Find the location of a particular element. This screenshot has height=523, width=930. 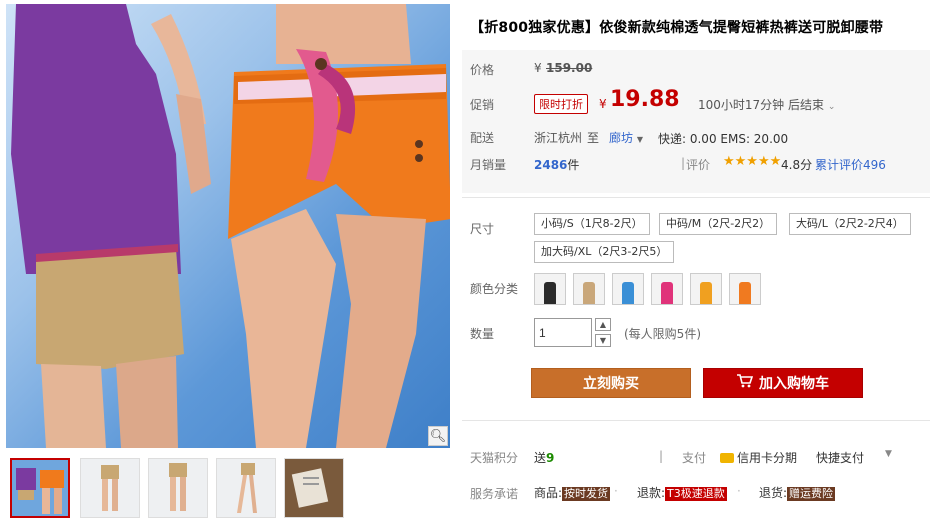

quantity-label: 数量 is located at coordinates (482, 334).